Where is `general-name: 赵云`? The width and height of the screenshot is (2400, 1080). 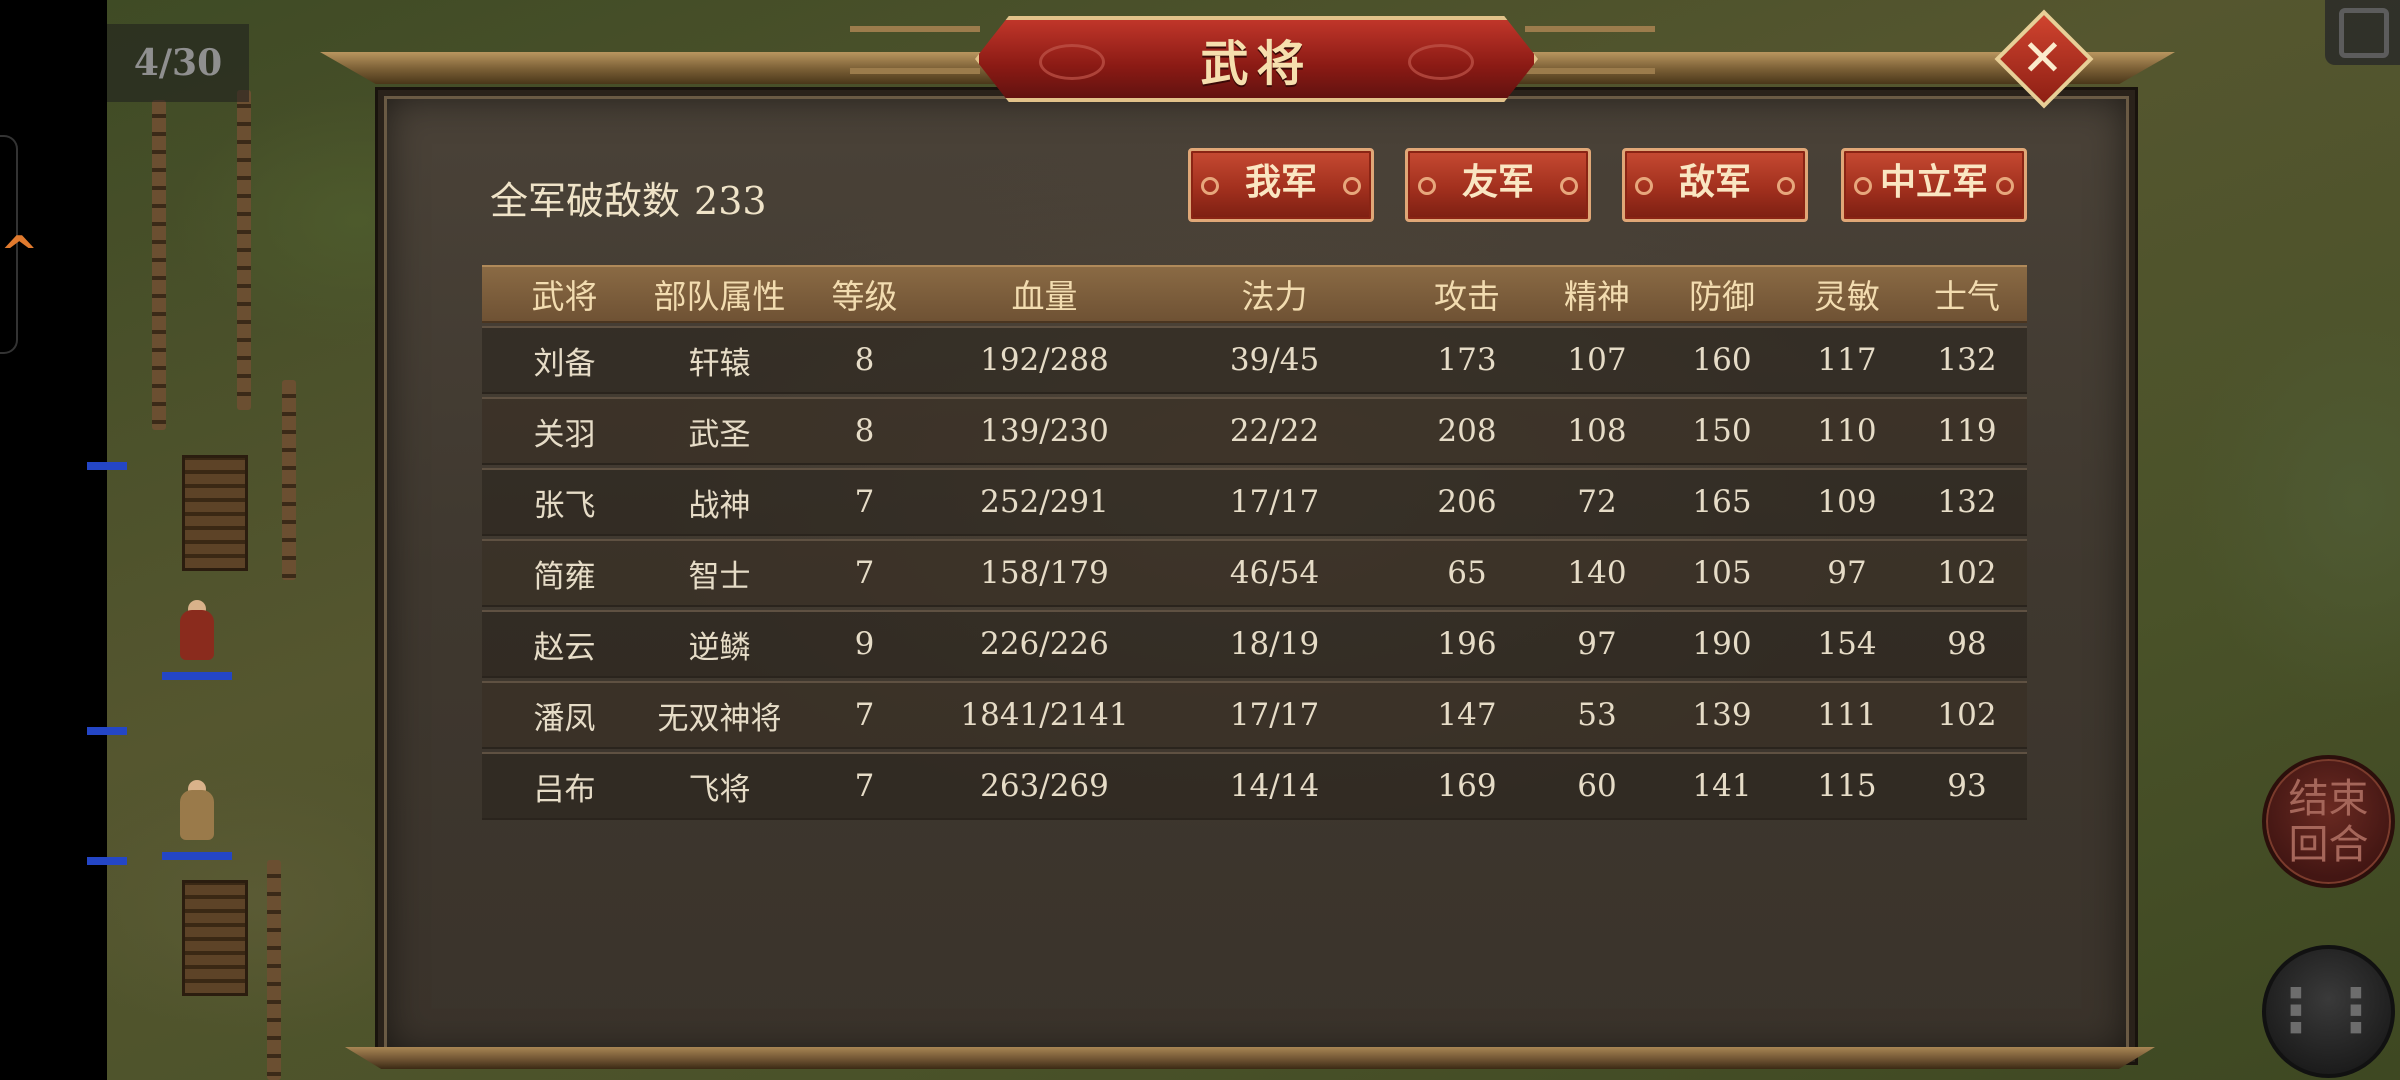 general-name: 赵云 is located at coordinates (564, 647).